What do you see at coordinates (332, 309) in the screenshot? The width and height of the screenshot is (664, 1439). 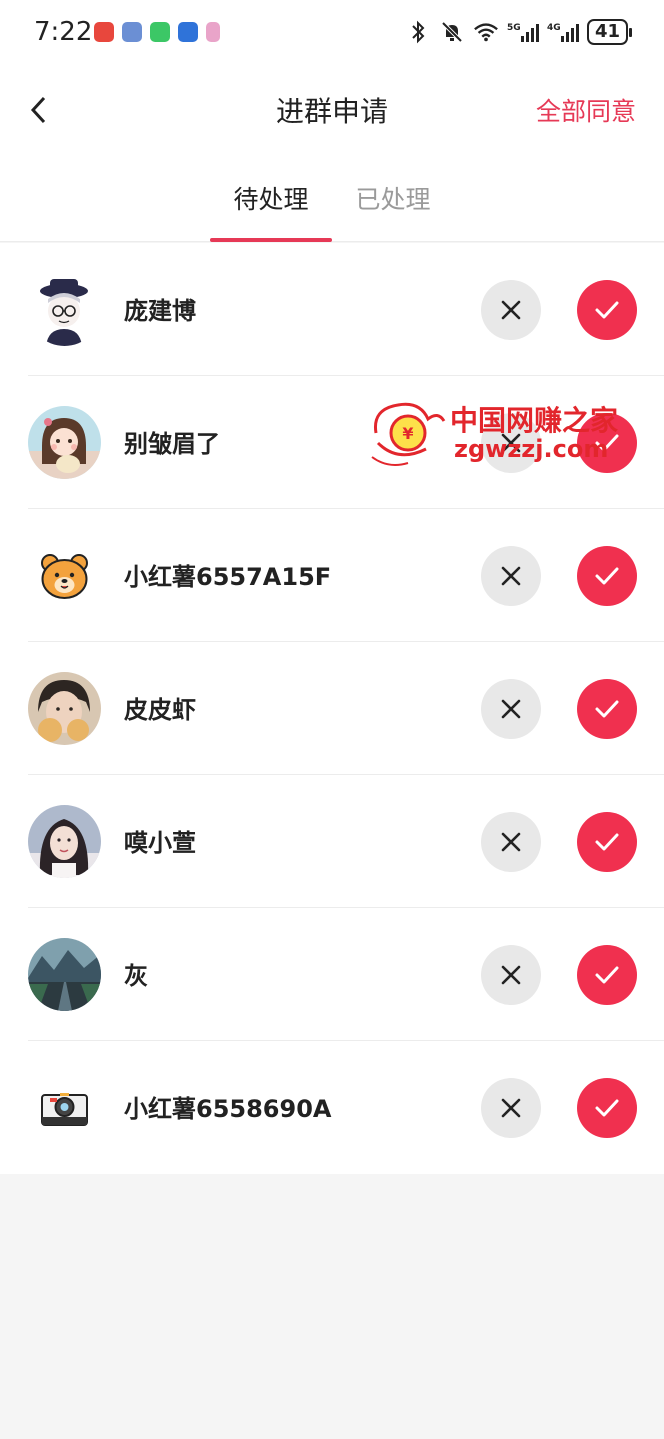 I see `list-item: 庞建博` at bounding box center [332, 309].